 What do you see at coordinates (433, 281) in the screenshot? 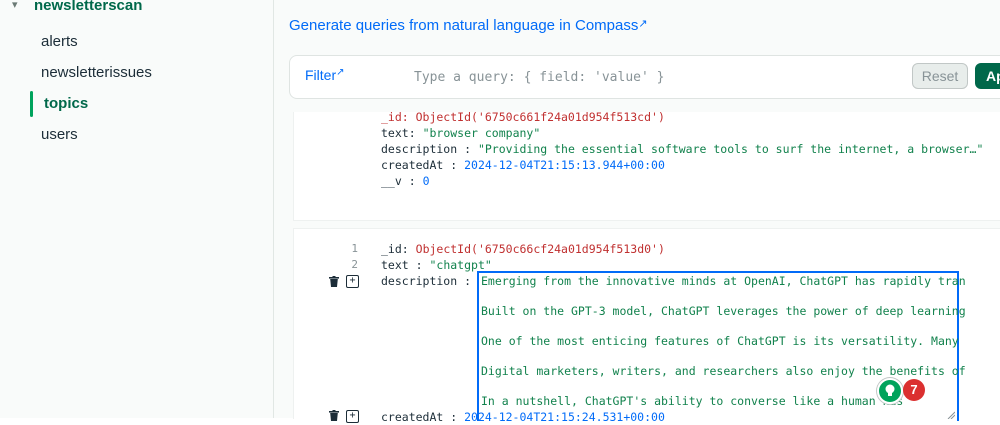
I see `field-row: description : "` at bounding box center [433, 281].